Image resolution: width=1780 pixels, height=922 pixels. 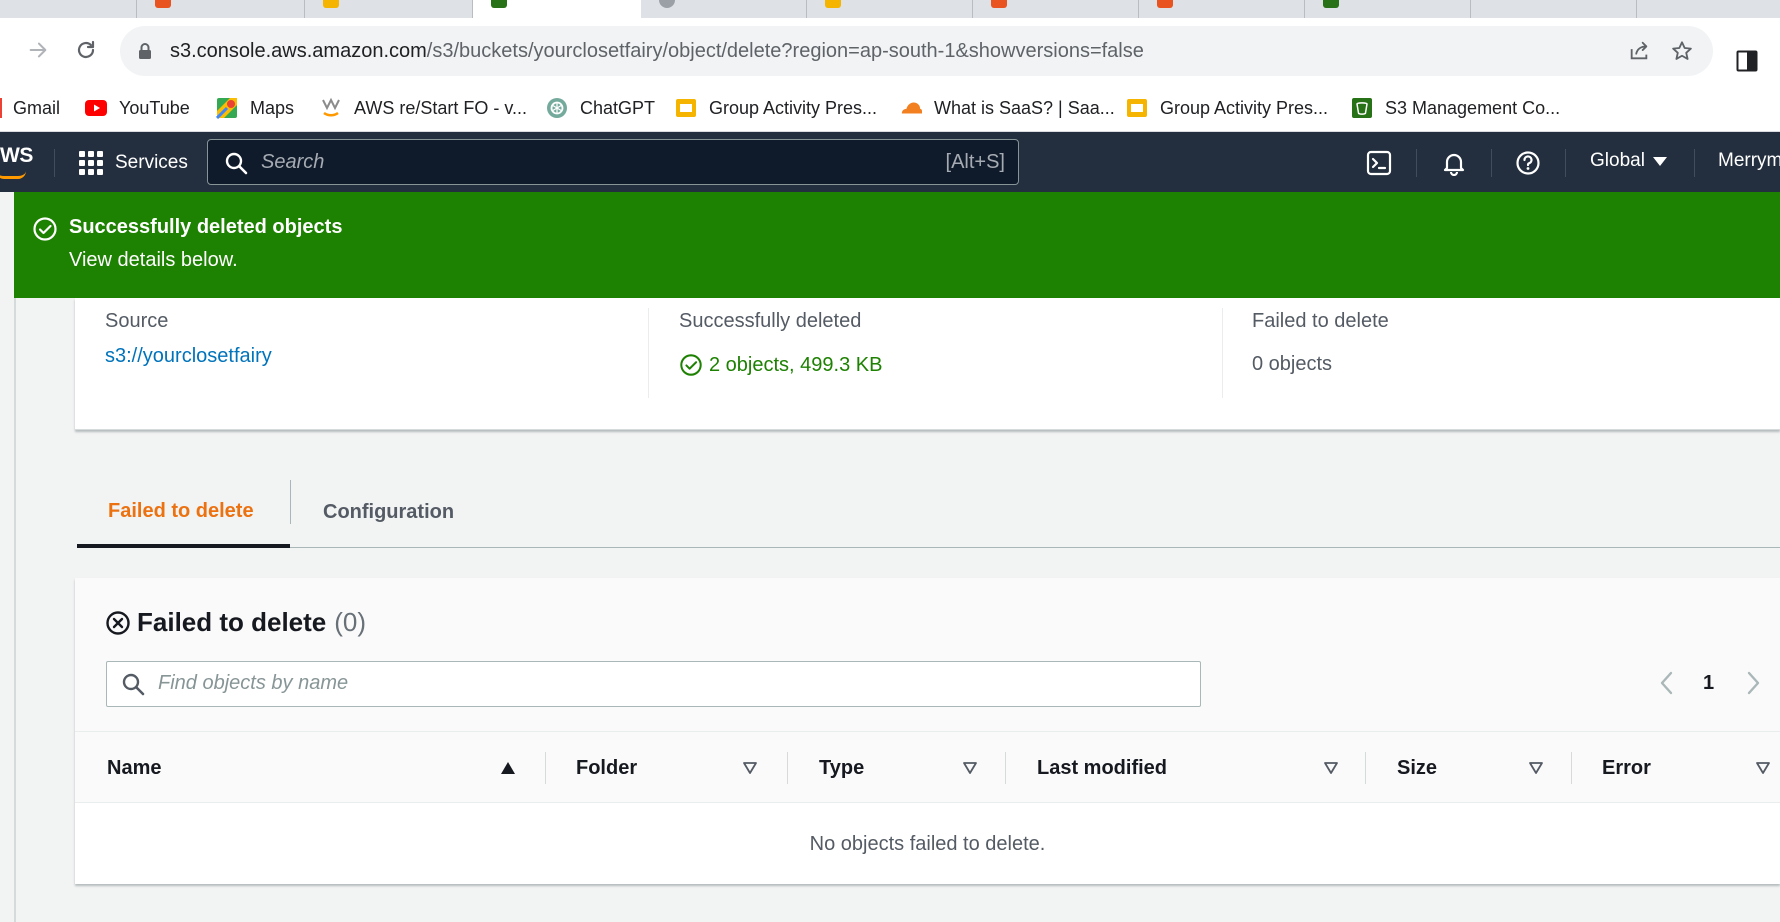 I want to click on bookmark-gmail: Gmail, so click(x=30, y=108).